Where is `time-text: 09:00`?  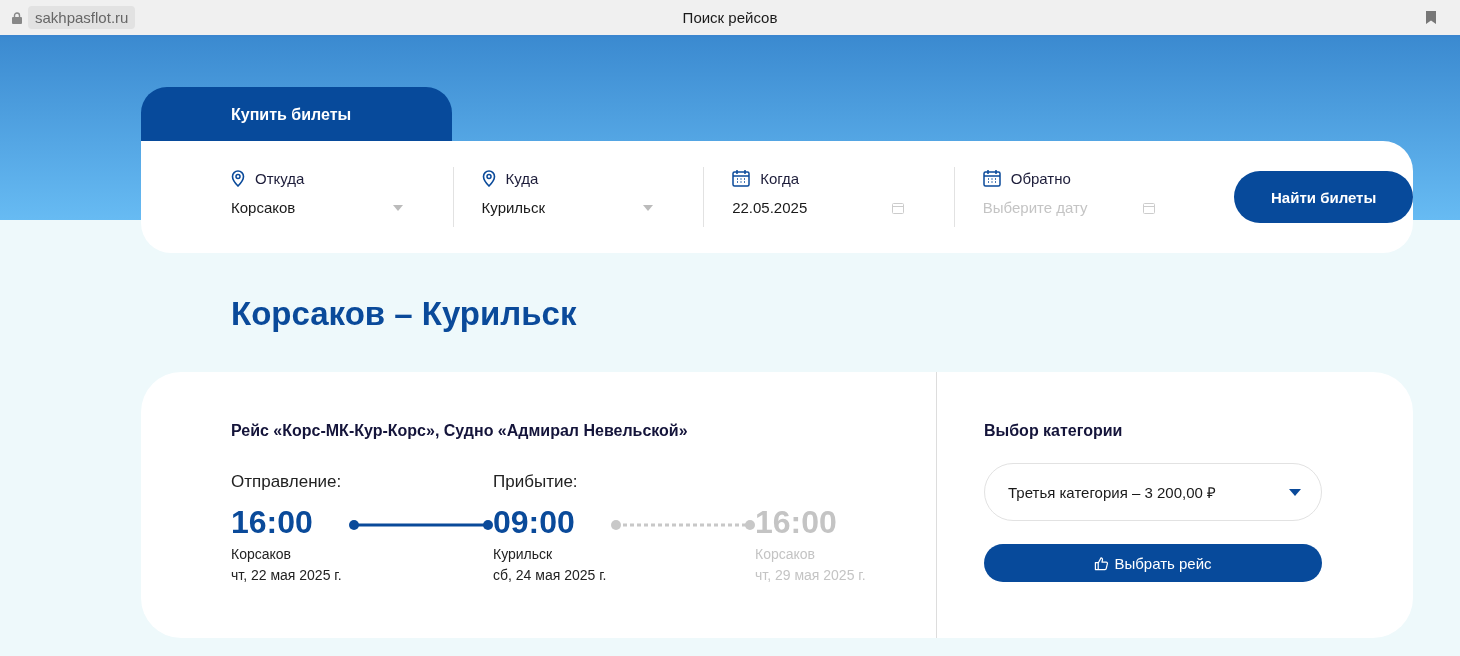
time-text: 09:00 is located at coordinates (534, 522).